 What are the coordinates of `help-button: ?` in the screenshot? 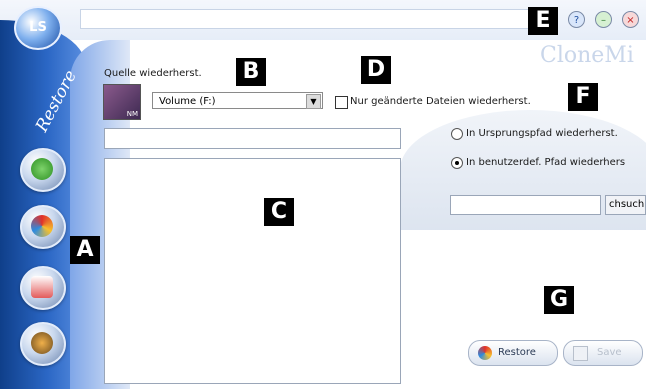 It's located at (576, 19).